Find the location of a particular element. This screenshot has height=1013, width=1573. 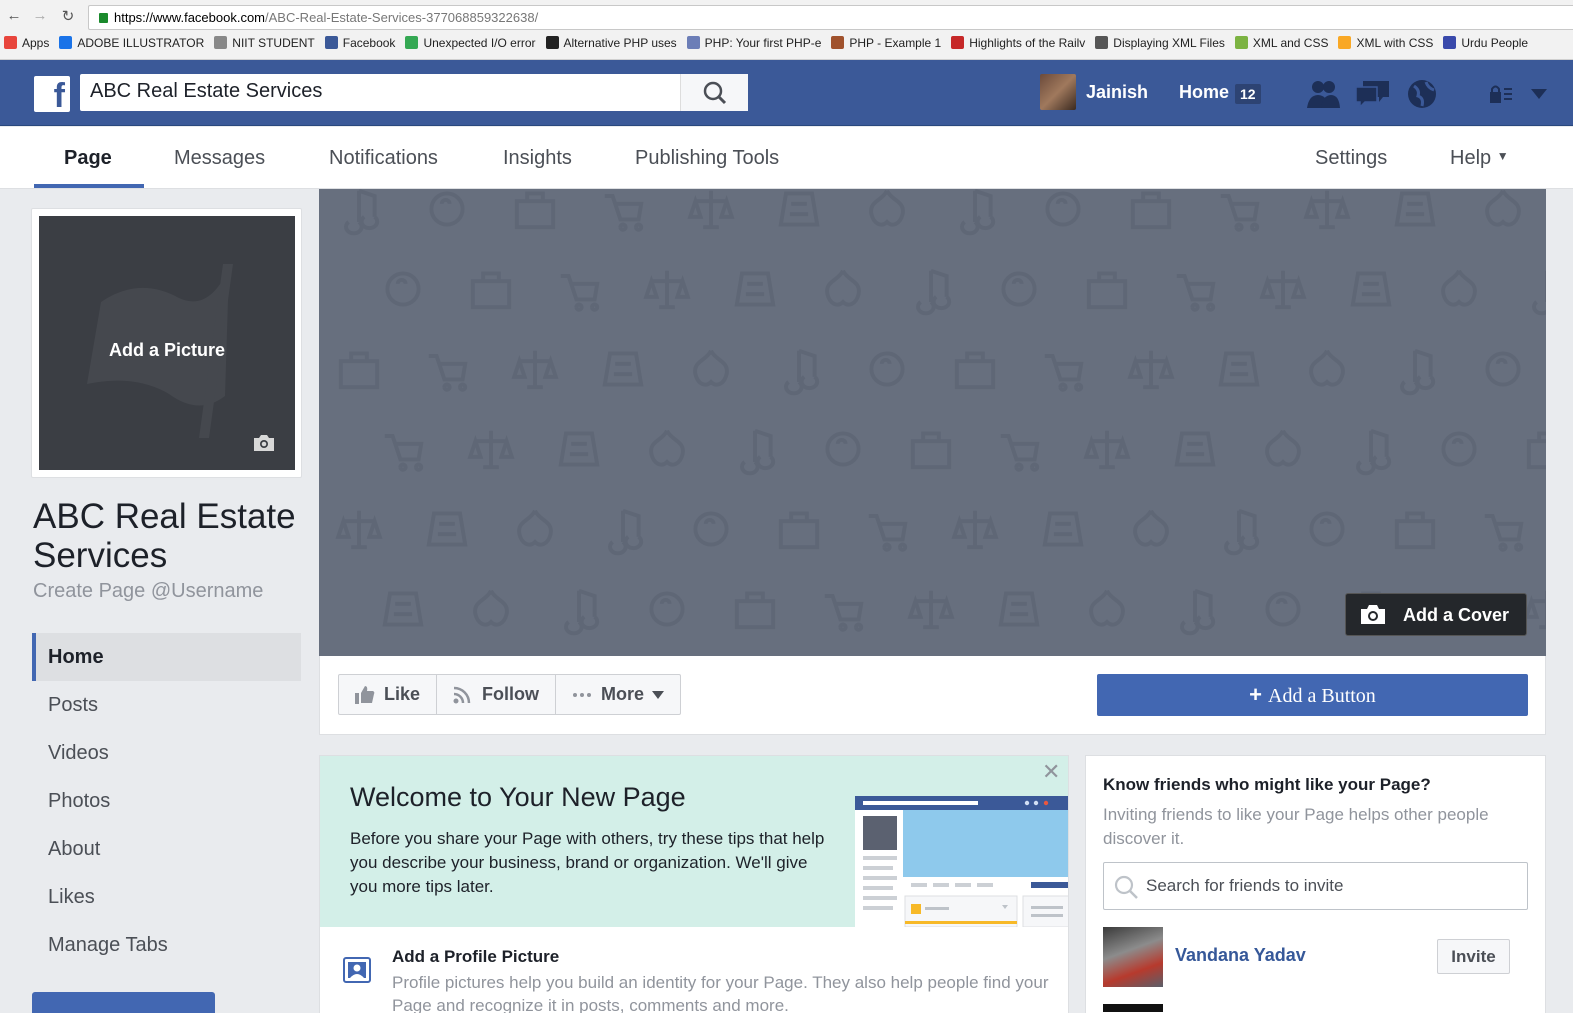

left-nav-home: Home is located at coordinates (166, 657).